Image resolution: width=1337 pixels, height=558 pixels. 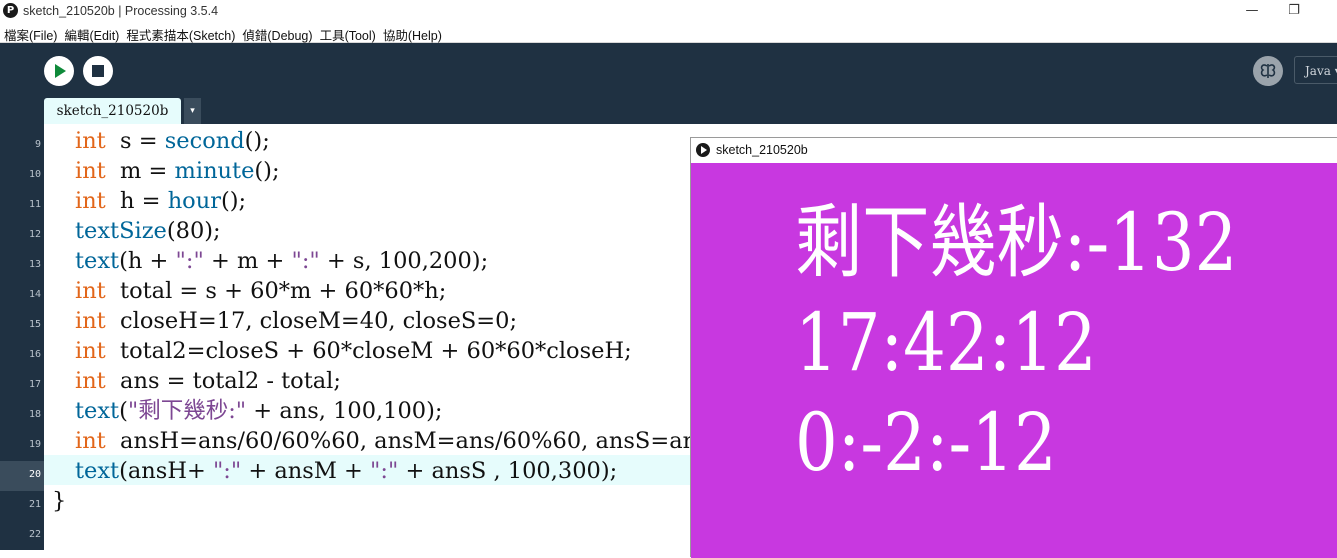 What do you see at coordinates (1315, 70) in the screenshot?
I see `mode-selector: Java ▾` at bounding box center [1315, 70].